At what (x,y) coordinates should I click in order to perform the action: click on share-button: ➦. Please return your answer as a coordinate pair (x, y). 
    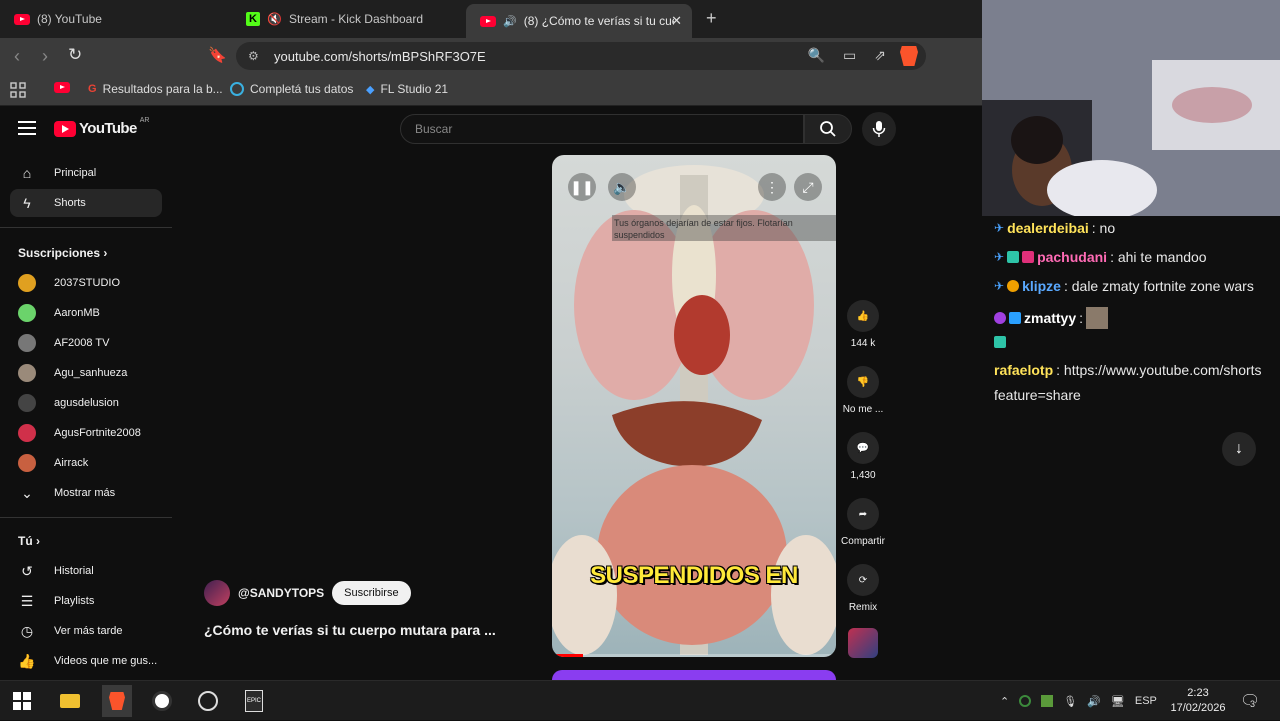
    Looking at the image, I should click on (863, 514).